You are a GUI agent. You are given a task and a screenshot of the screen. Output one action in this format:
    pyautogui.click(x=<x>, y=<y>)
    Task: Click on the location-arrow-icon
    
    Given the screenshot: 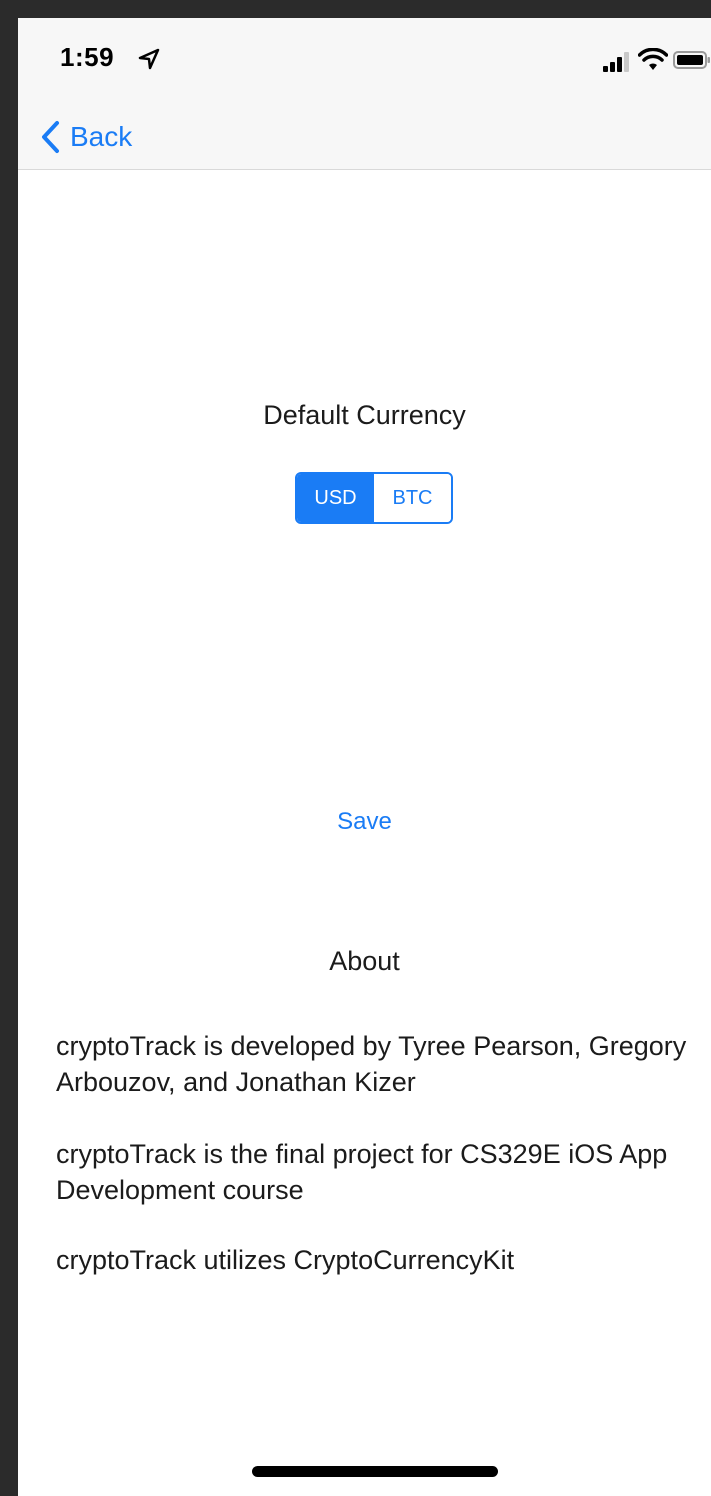 What is the action you would take?
    pyautogui.click(x=149, y=59)
    